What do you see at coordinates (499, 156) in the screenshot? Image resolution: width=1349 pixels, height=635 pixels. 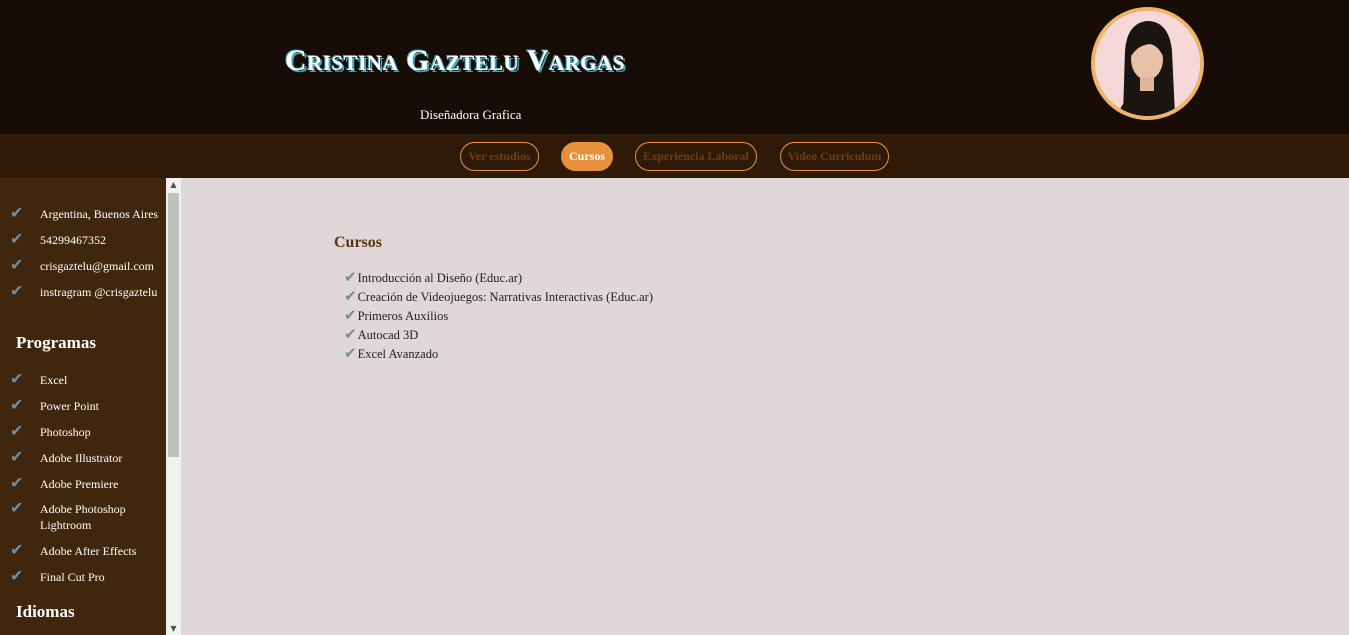 I see `nav-ver-estudios-button: Ver estudios` at bounding box center [499, 156].